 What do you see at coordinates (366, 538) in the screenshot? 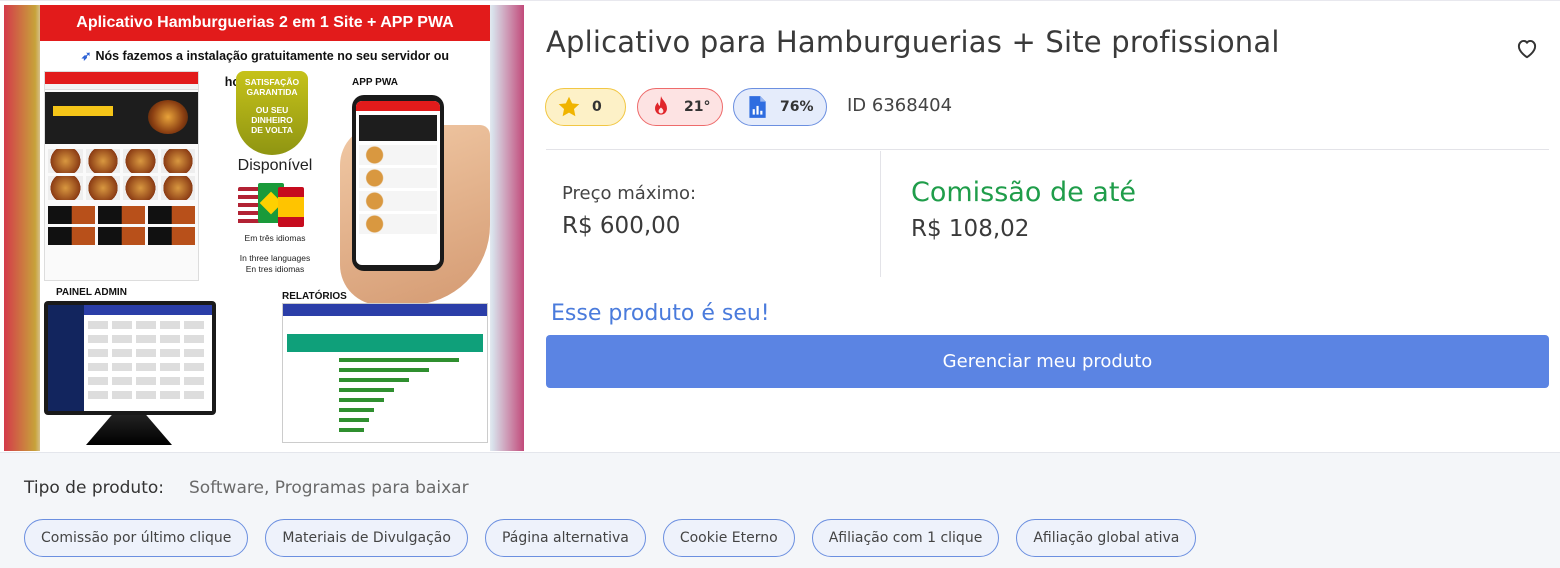
I see `tag-promo-materials: Materiais de Divulgação` at bounding box center [366, 538].